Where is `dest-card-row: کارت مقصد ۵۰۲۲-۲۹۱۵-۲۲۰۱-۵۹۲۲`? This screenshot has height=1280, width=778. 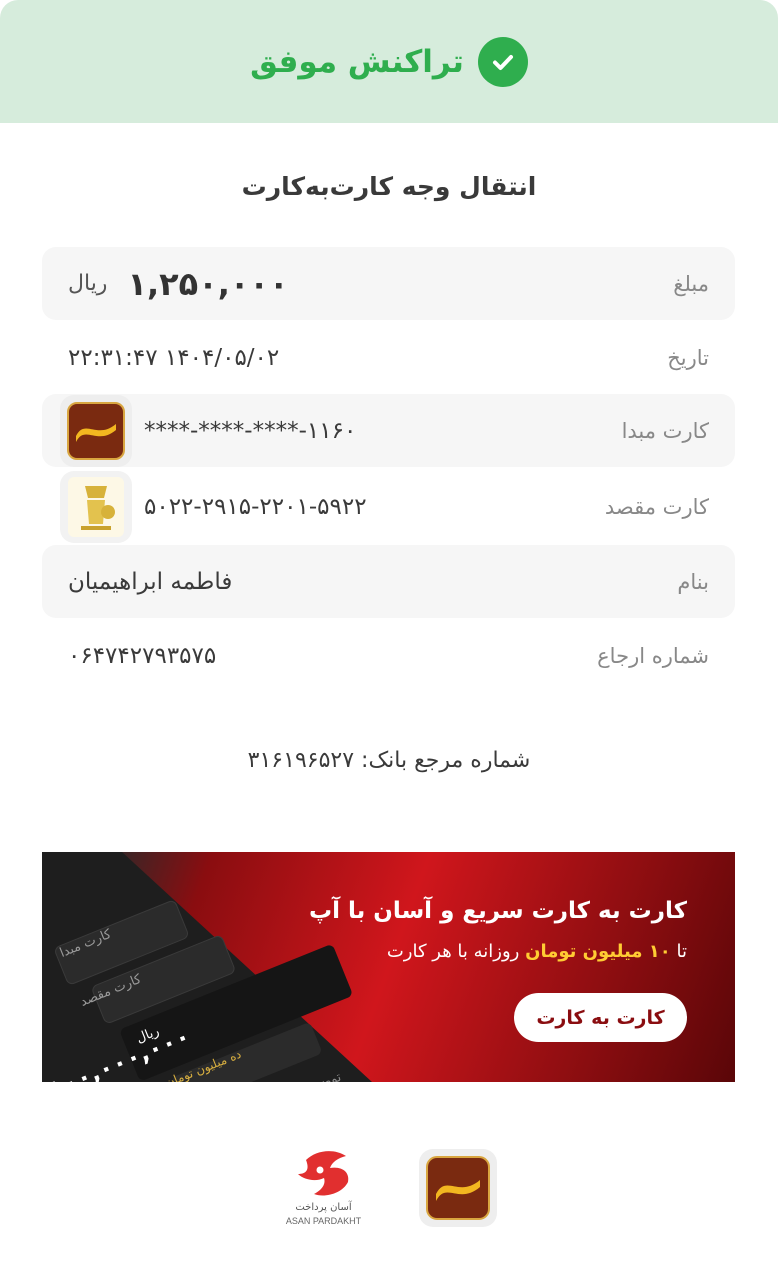 dest-card-row: کارت مقصد ۵۰۲۲-۲۹۱۵-۲۲۰۱-۵۹۲۲ is located at coordinates (388, 506).